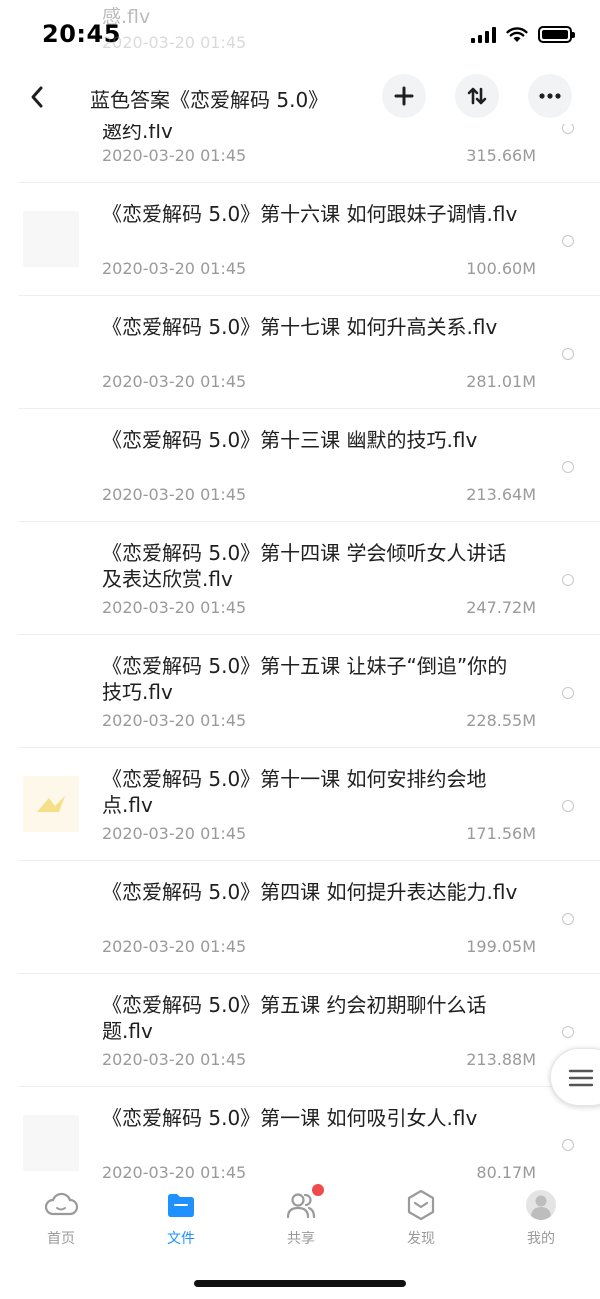 The height and width of the screenshot is (1299, 600). What do you see at coordinates (294, 792) in the screenshot?
I see `file-name: 《恋爱解码 5.0》第十一课 如何安排约会地点.flv` at bounding box center [294, 792].